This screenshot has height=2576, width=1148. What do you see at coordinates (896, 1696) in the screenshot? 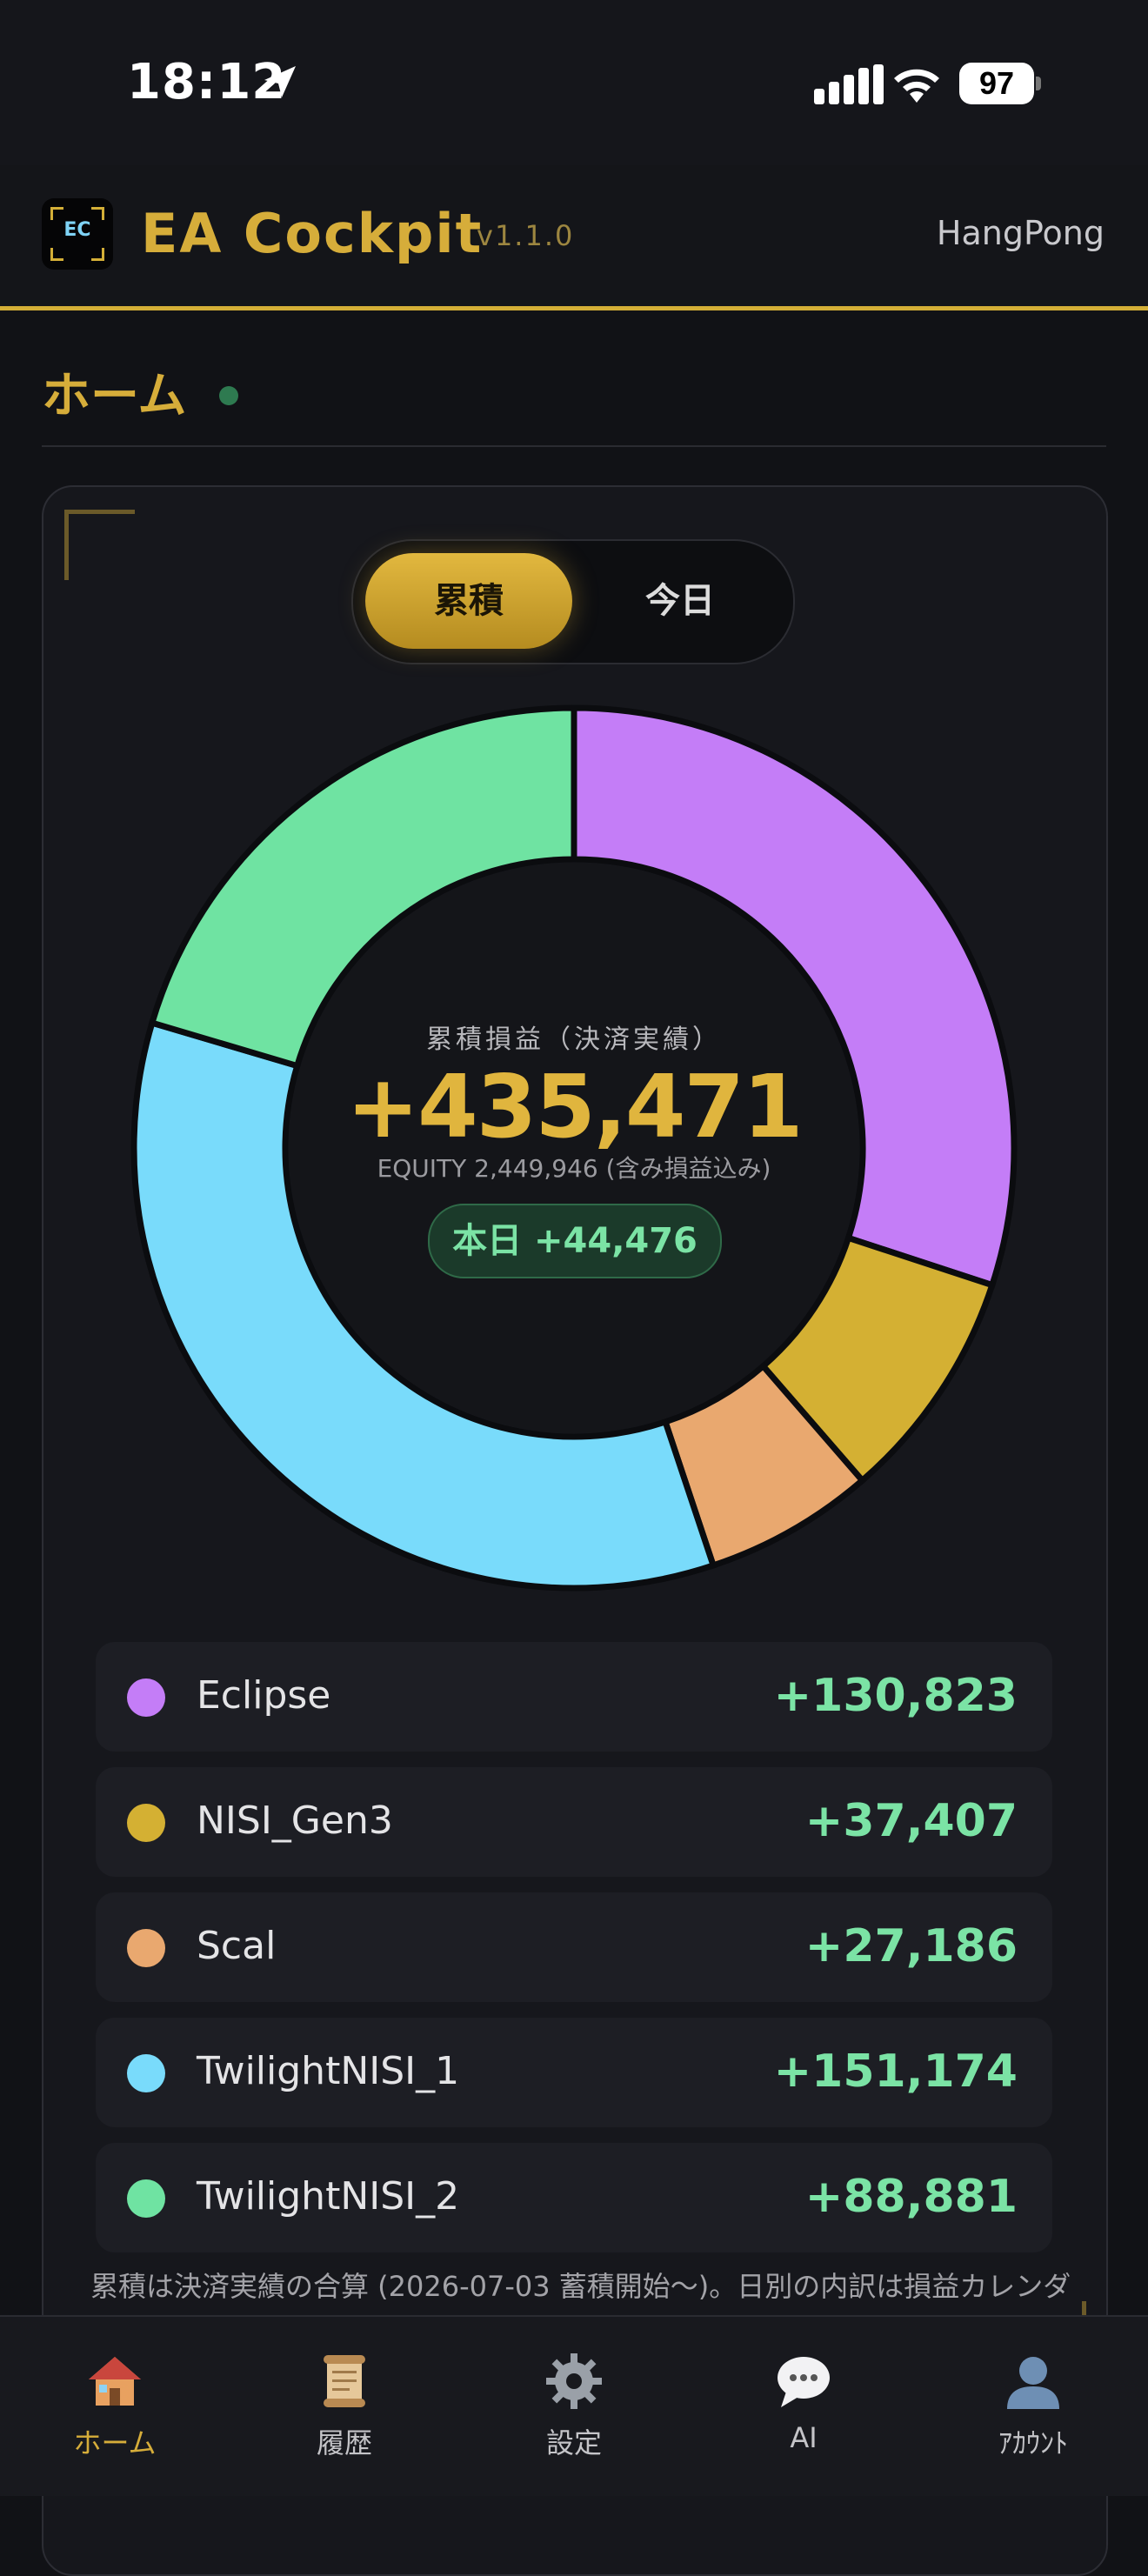
I see `ea-profit: +130,823` at bounding box center [896, 1696].